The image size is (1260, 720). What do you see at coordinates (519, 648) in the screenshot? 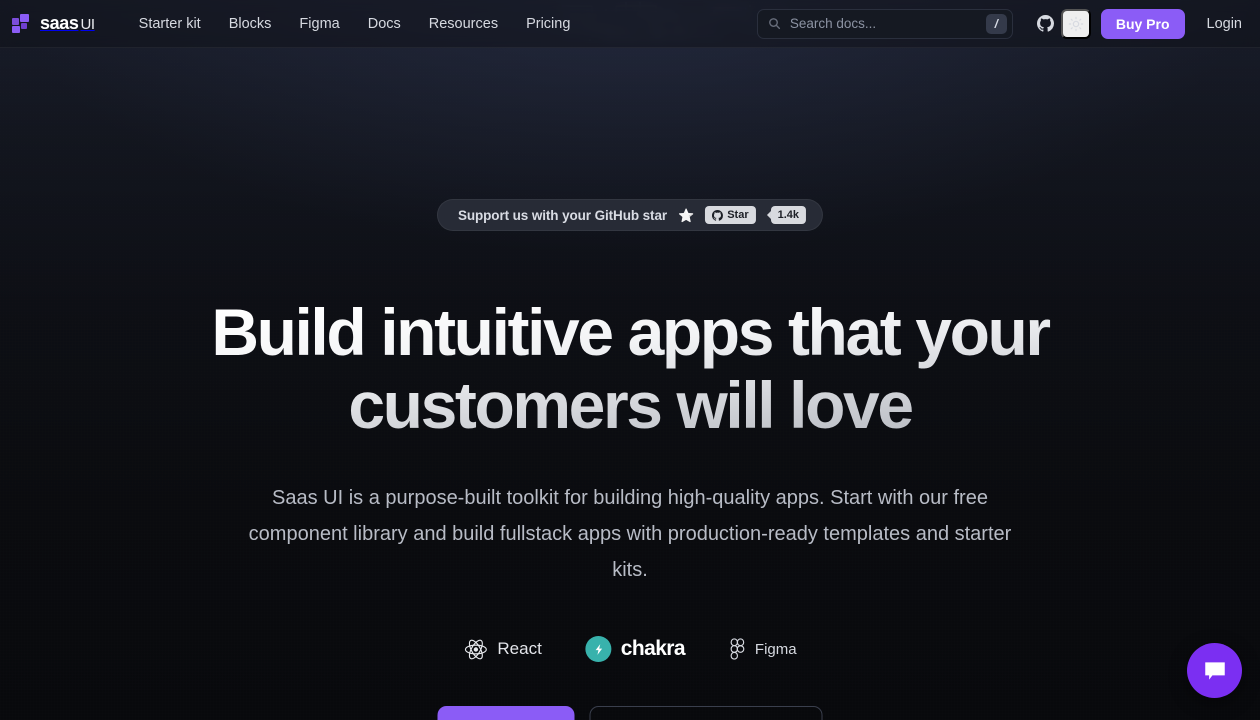
I see `tech-label-react: React` at bounding box center [519, 648].